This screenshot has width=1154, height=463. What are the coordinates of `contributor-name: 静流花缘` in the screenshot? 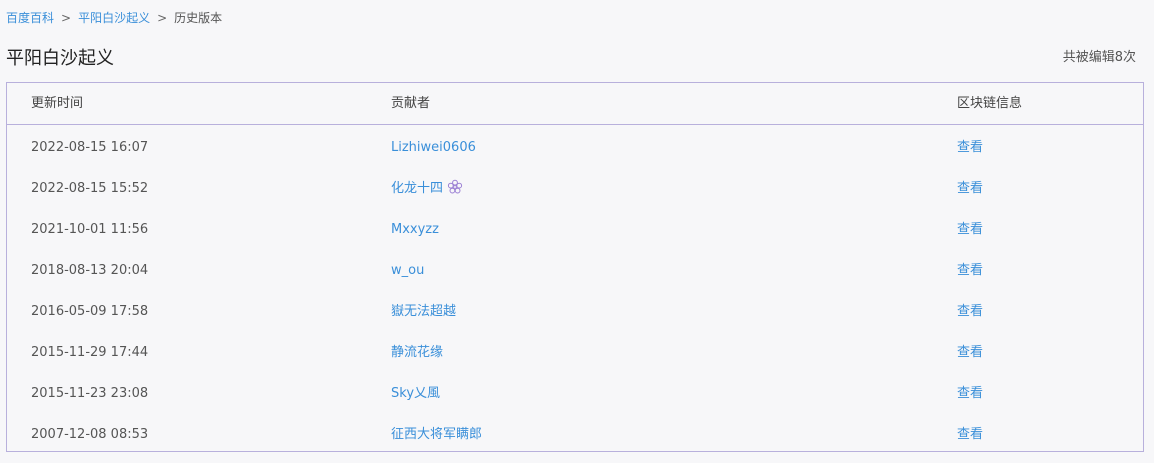 It's located at (417, 352).